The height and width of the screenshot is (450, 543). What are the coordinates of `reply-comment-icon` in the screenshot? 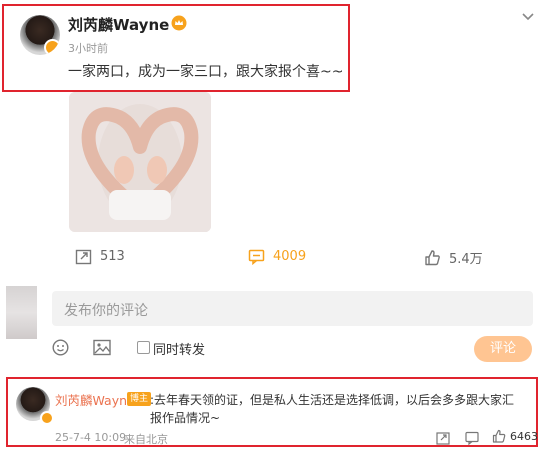 It's located at (472, 438).